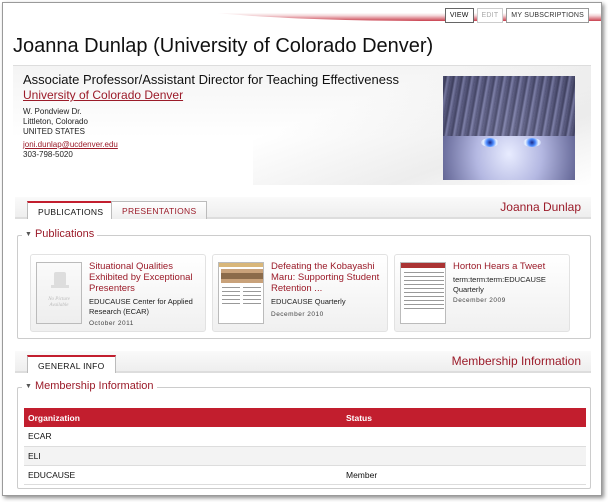 This screenshot has height=502, width=608. Describe the element at coordinates (297, 314) in the screenshot. I see `publication-date: December 2010` at that location.